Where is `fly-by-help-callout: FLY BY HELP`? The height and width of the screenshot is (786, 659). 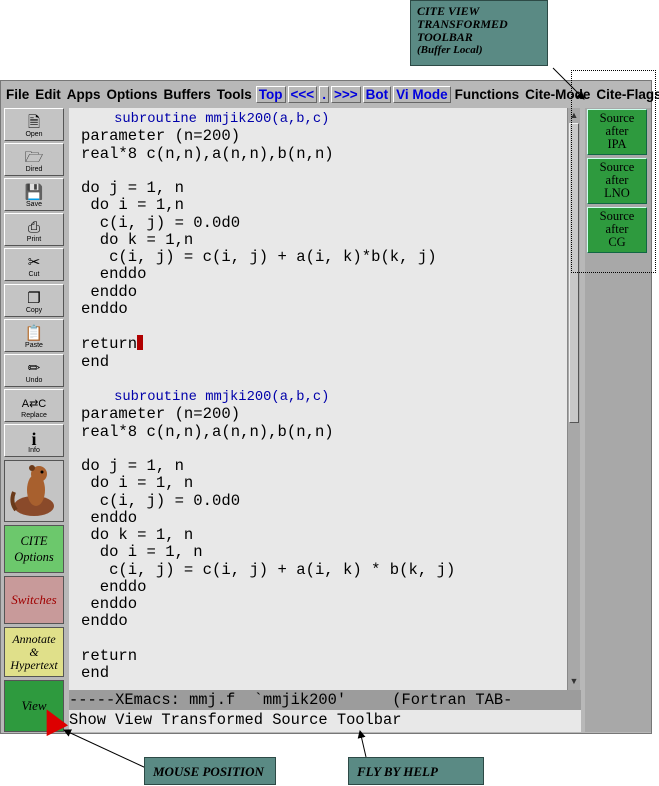 fly-by-help-callout: FLY BY HELP is located at coordinates (416, 771).